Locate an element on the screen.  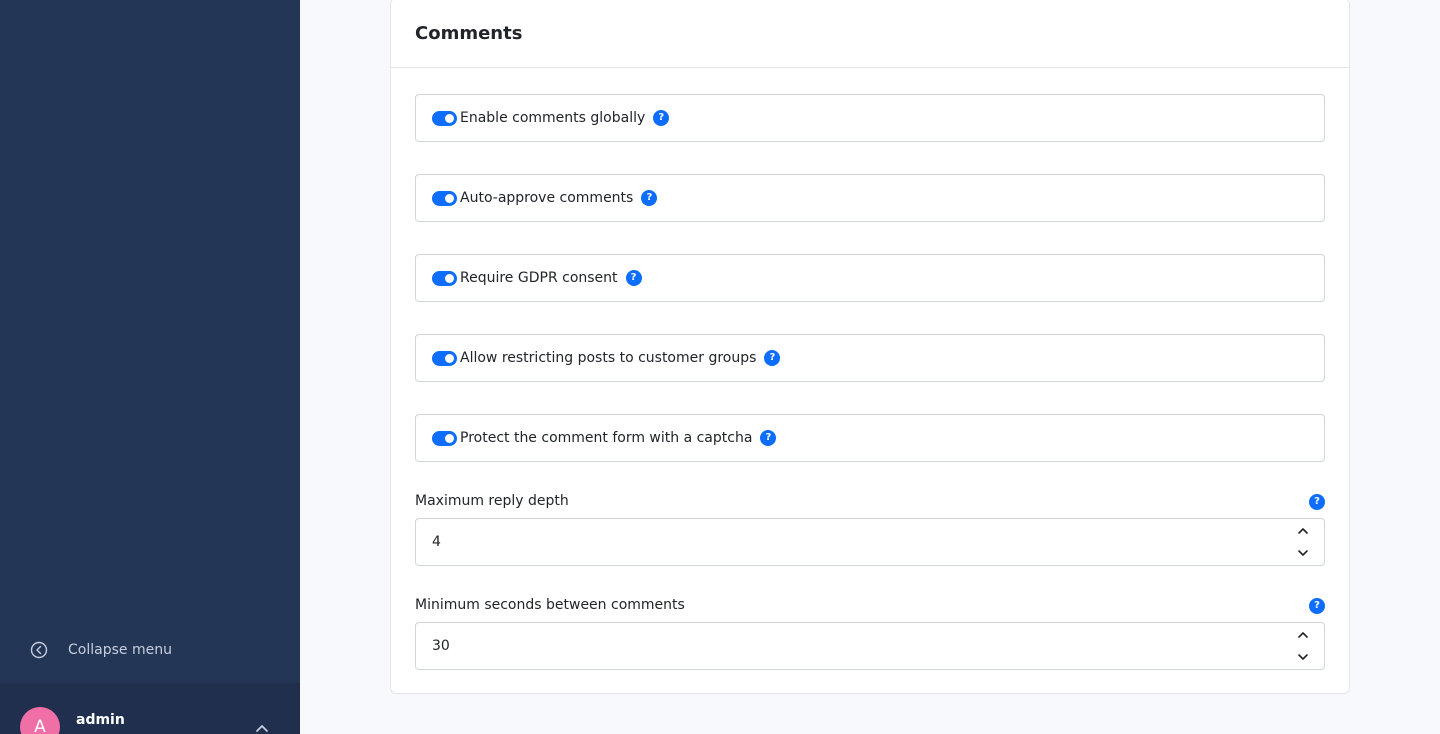
toggle-label: Protect the comment form with a captcha is located at coordinates (606, 438).